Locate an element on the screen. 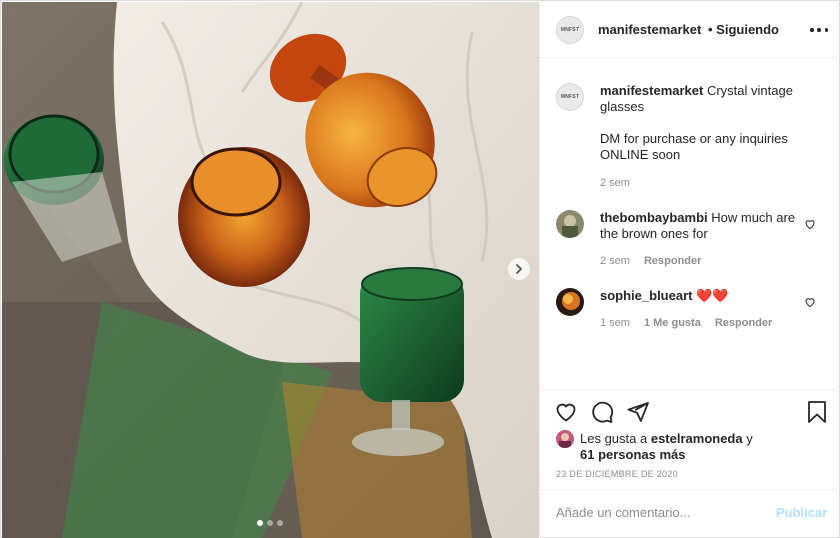 The width and height of the screenshot is (840, 538). post-date: 23 DE DICIEMBRE DE 2020 is located at coordinates (617, 474).